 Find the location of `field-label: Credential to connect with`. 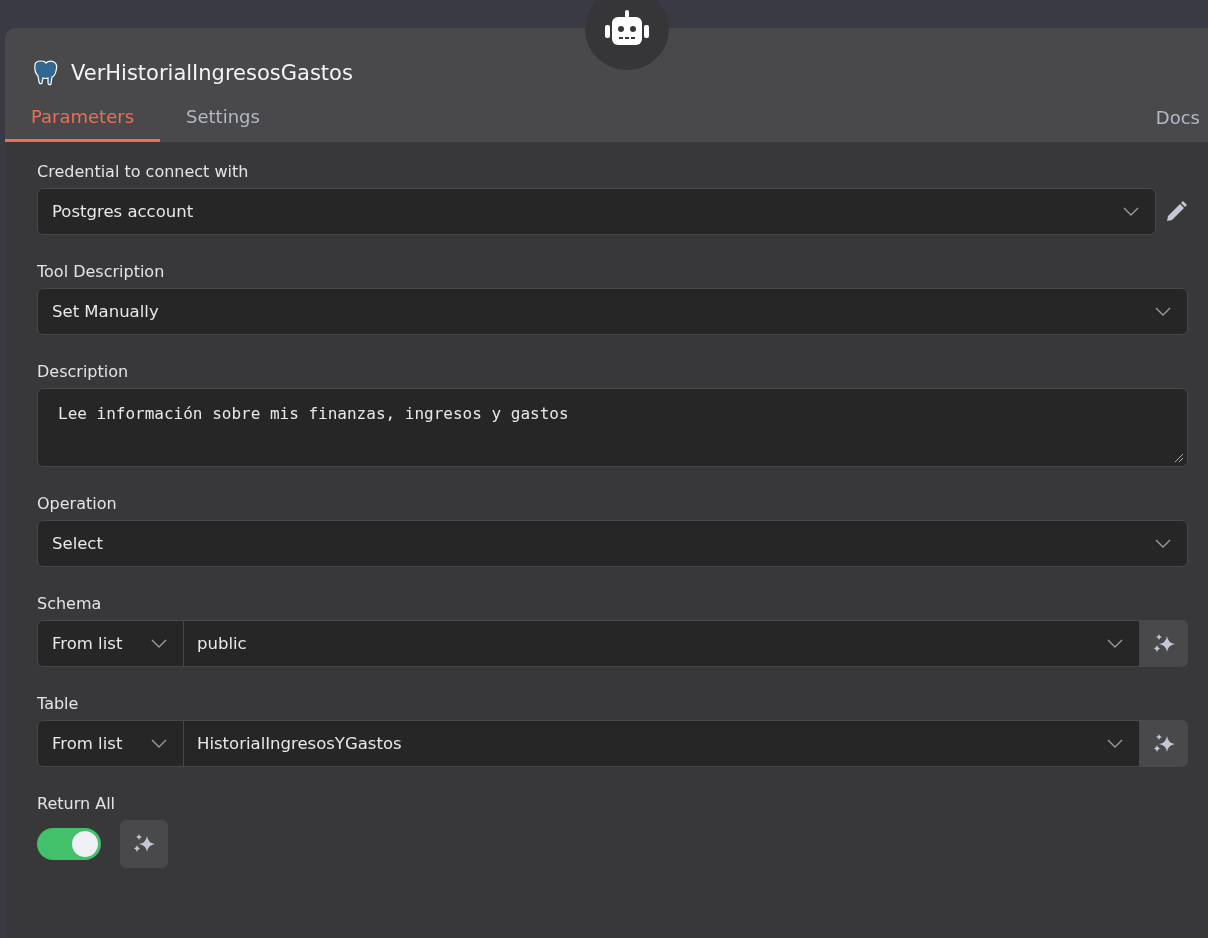

field-label: Credential to connect with is located at coordinates (143, 171).